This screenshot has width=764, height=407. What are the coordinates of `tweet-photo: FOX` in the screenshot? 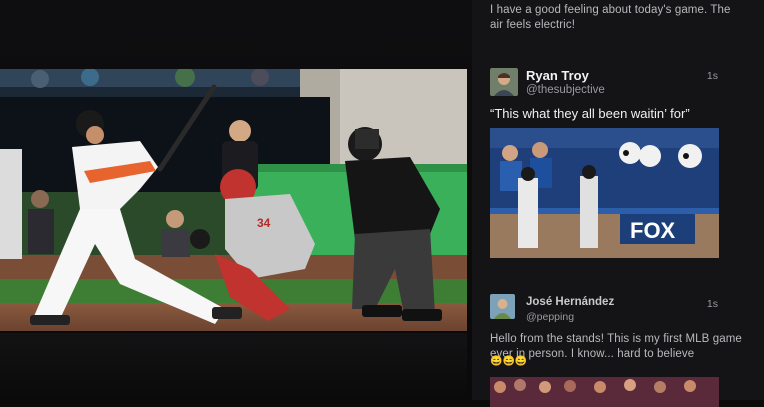 It's located at (604, 193).